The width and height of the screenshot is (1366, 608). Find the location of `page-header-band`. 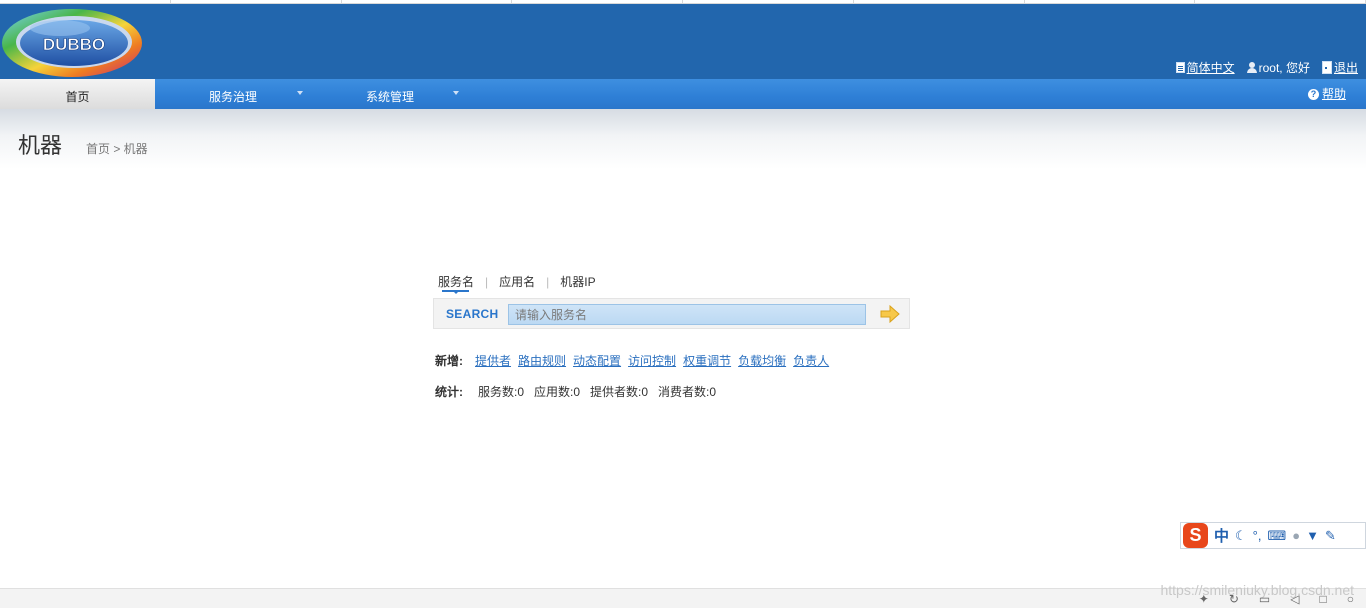

page-header-band is located at coordinates (683, 139).